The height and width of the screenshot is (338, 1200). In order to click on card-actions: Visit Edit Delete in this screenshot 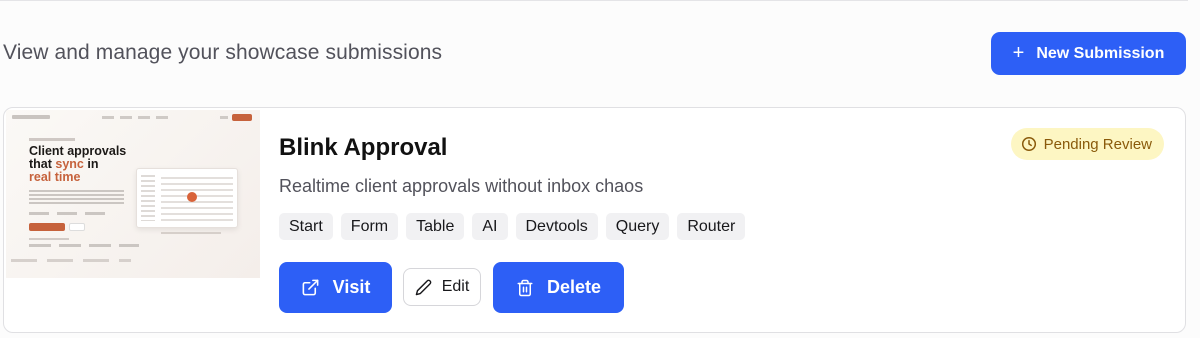, I will do `click(451, 287)`.